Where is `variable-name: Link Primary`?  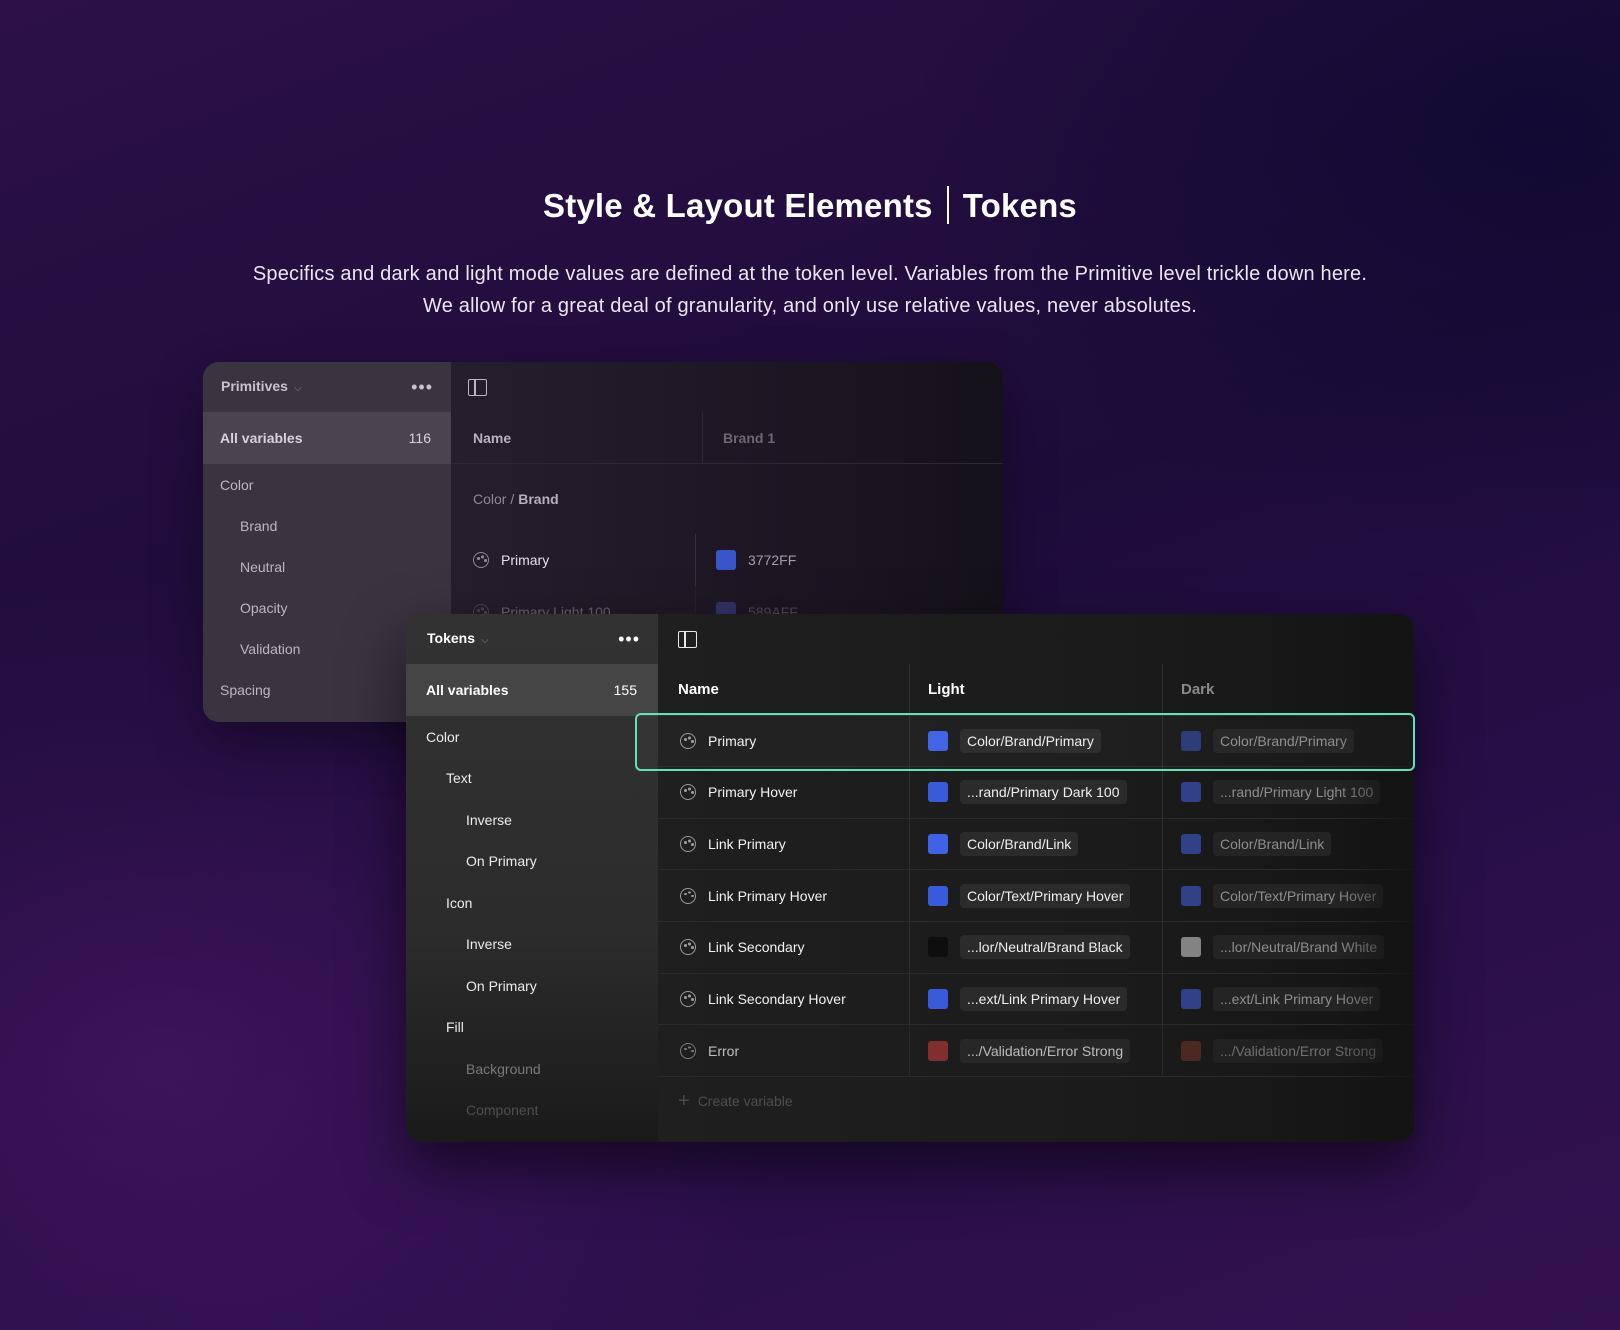
variable-name: Link Primary is located at coordinates (747, 844).